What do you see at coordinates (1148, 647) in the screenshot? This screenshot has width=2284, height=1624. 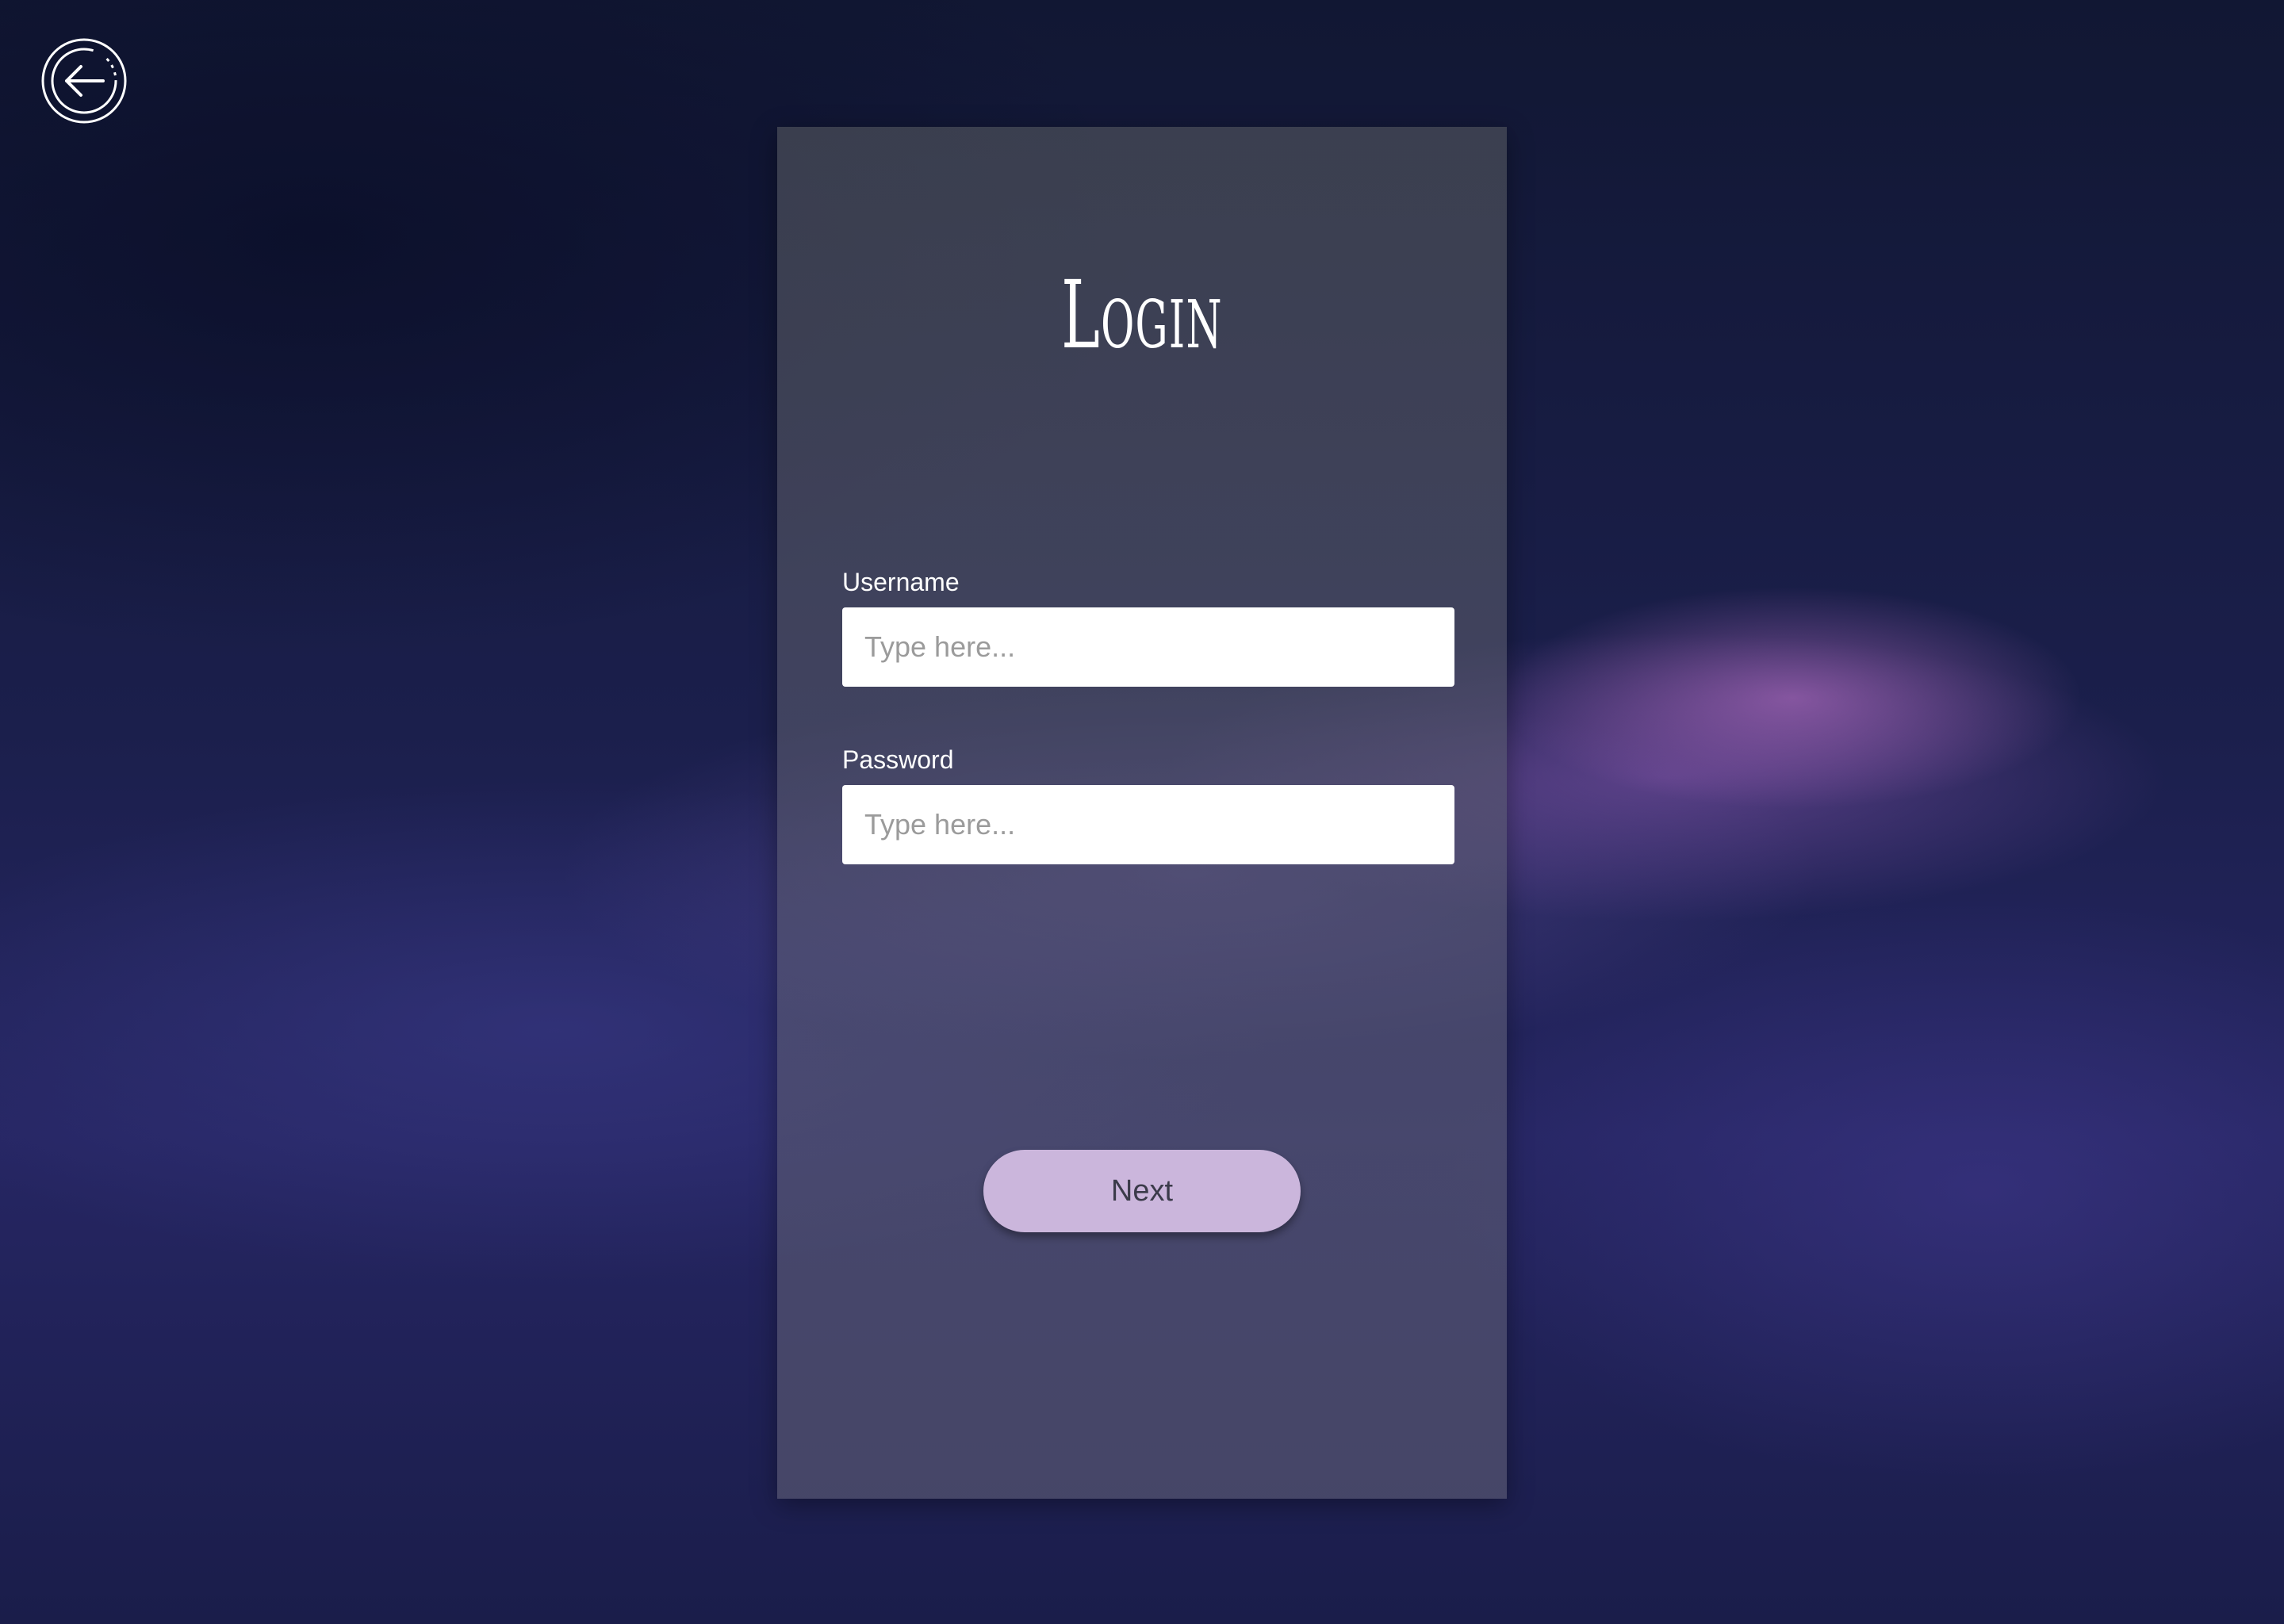 I see `username-input` at bounding box center [1148, 647].